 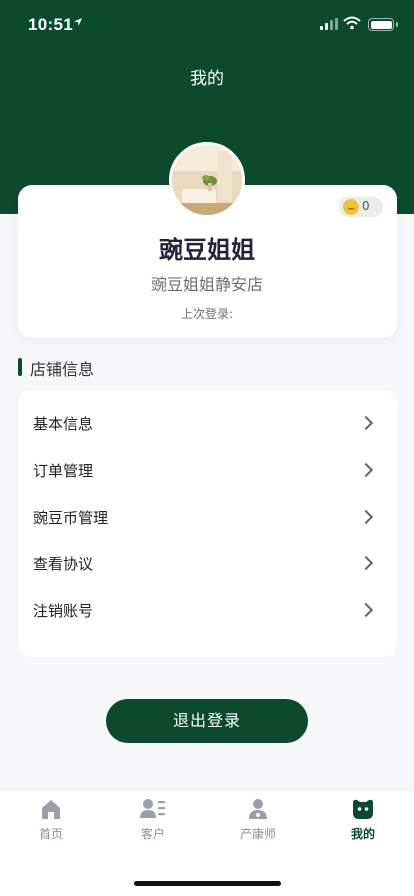 I want to click on profile-name: 豌豆姐姐, so click(x=207, y=250).